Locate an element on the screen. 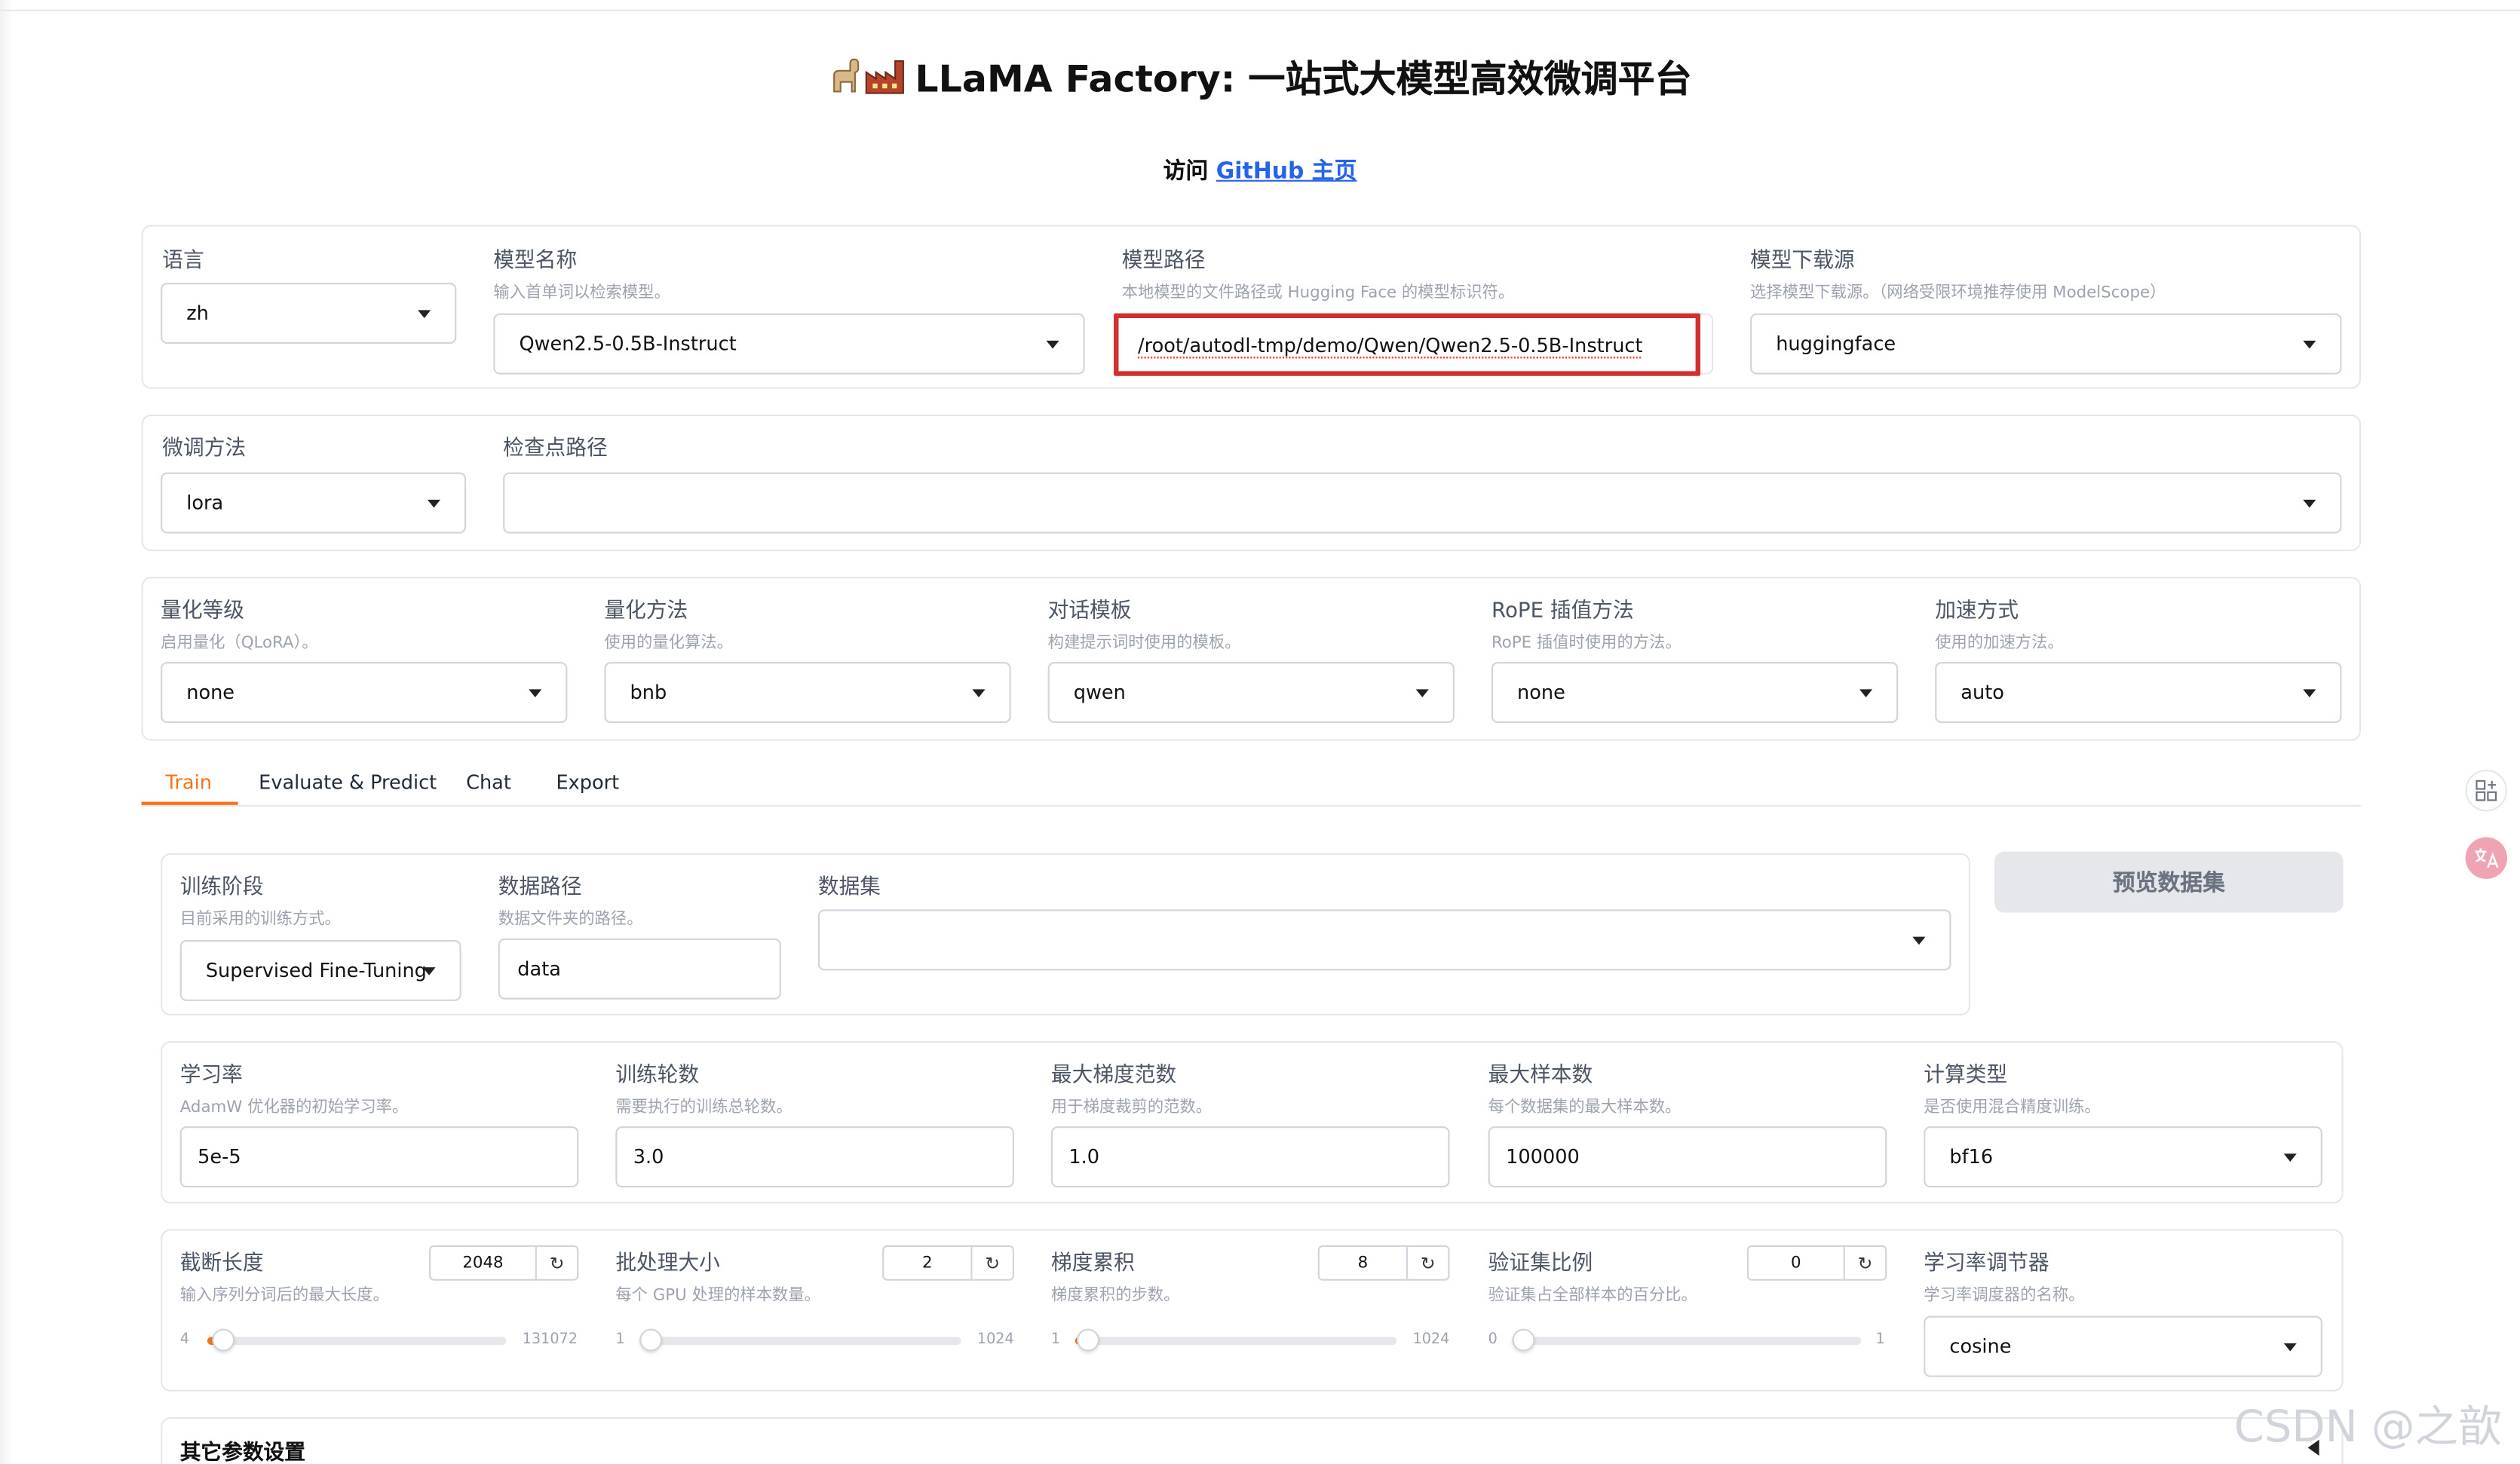  booster-dropdown: auto is located at coordinates (2138, 693).